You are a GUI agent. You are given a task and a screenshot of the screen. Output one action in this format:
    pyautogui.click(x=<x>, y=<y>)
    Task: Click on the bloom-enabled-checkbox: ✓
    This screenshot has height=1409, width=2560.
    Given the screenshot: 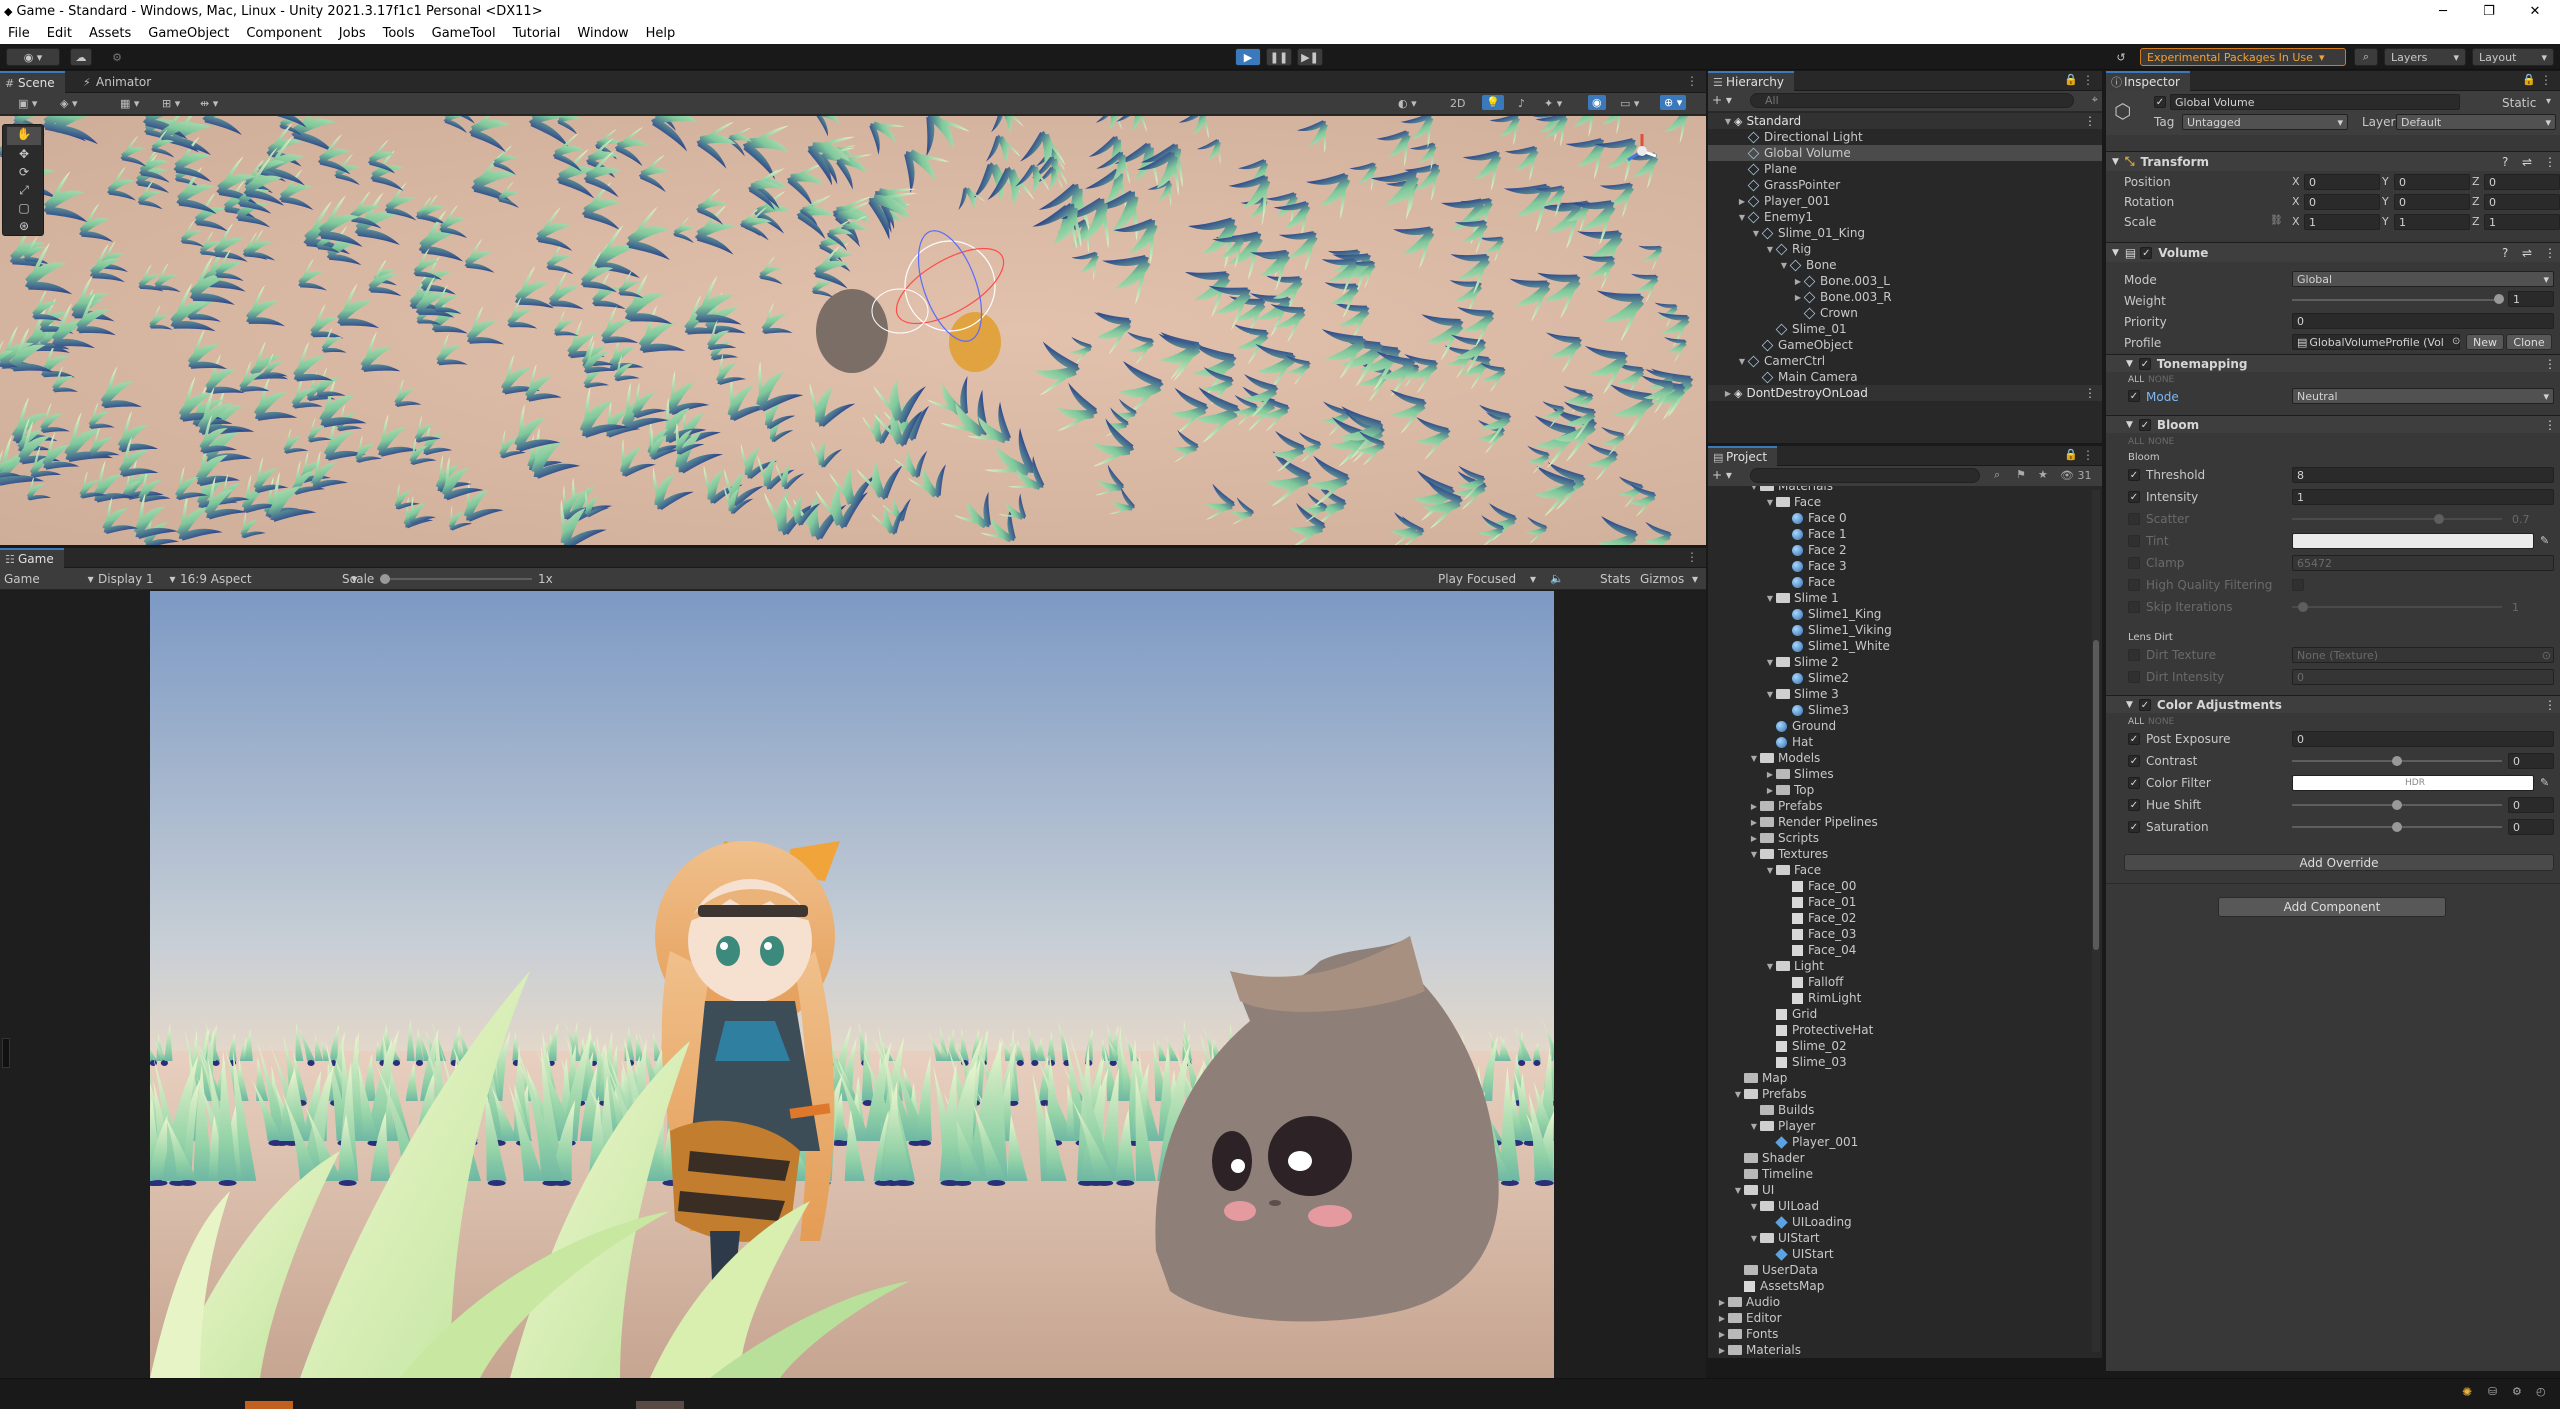 What is the action you would take?
    pyautogui.click(x=2144, y=424)
    